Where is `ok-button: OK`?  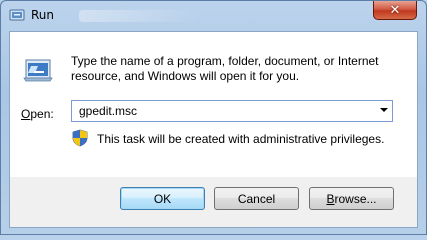 ok-button: OK is located at coordinates (162, 198).